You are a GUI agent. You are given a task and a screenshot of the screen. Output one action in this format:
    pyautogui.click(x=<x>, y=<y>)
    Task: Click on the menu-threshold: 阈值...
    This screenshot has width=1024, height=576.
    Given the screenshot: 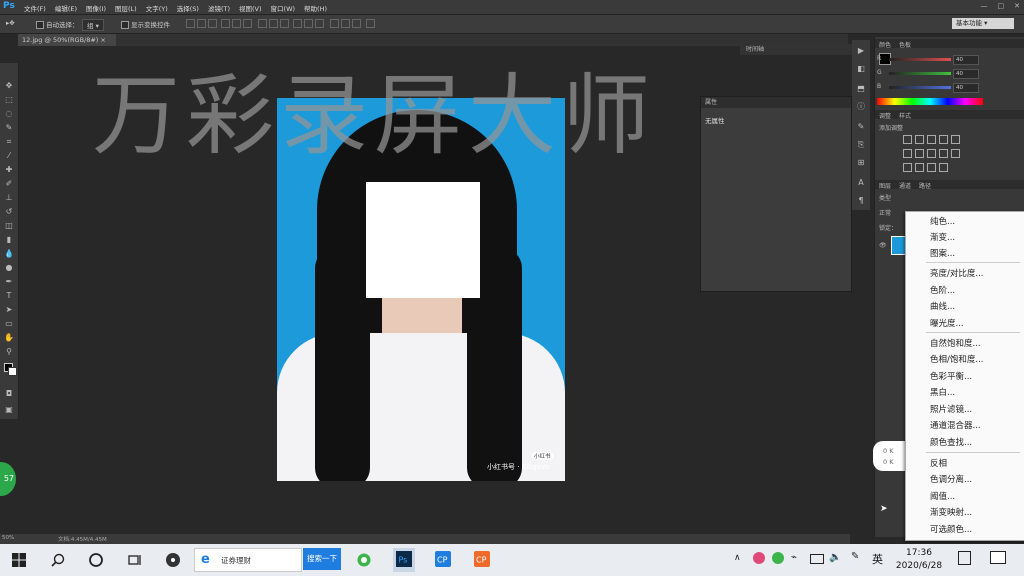 What is the action you would take?
    pyautogui.click(x=942, y=496)
    